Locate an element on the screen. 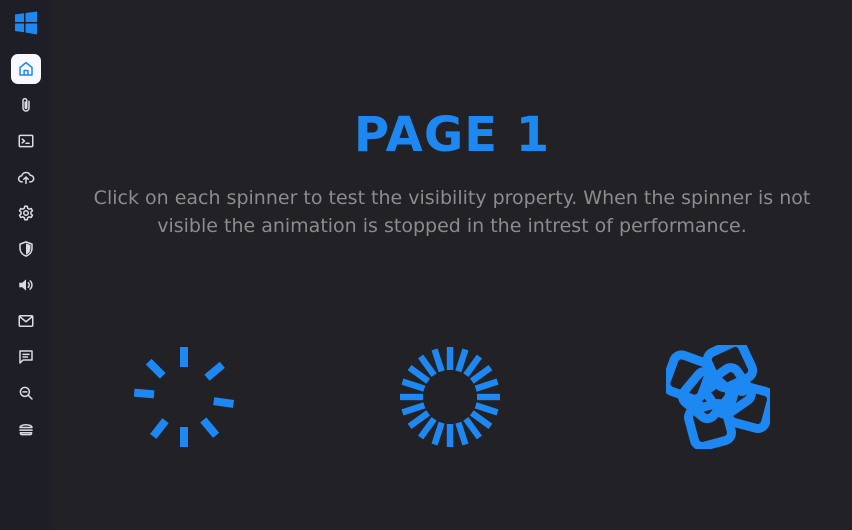 This screenshot has height=530, width=852. spinner-rotating-squares is located at coordinates (718, 397).